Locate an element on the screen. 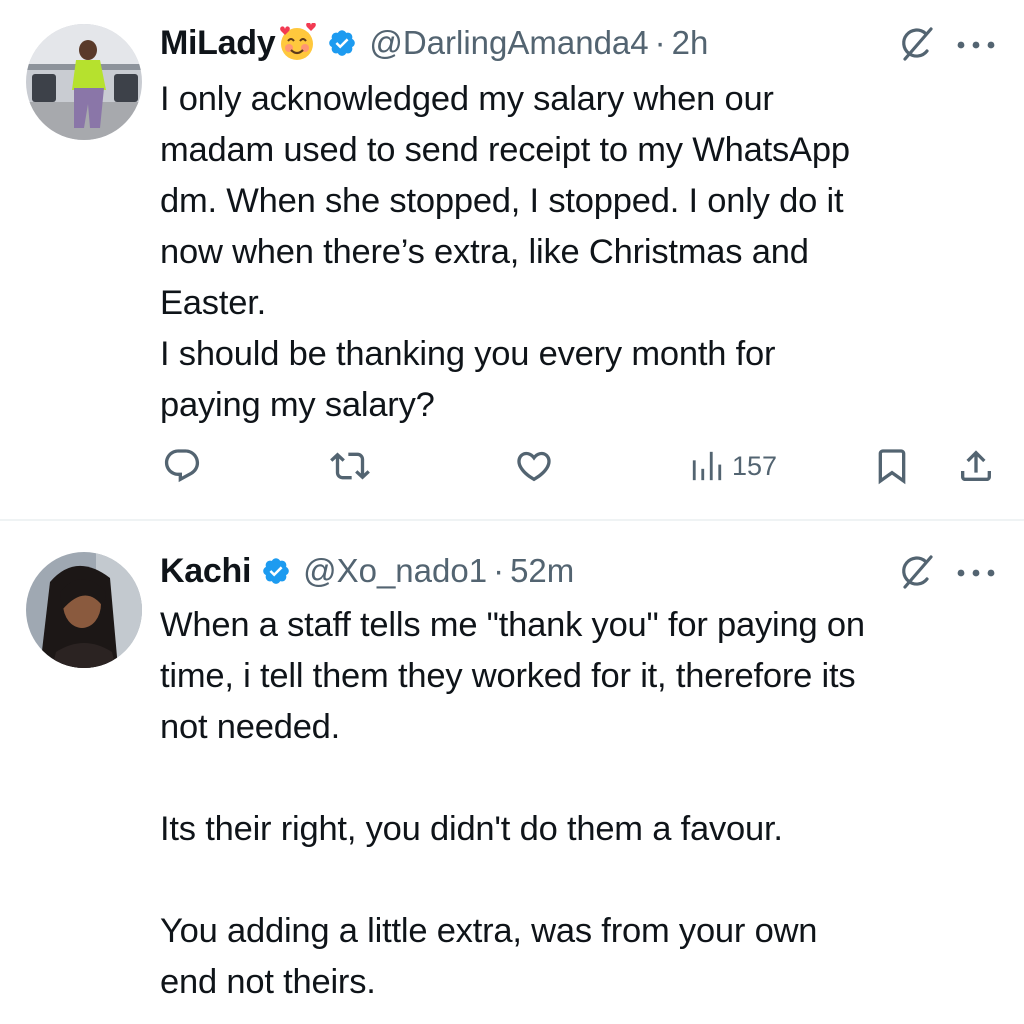 The width and height of the screenshot is (1024, 1024). reply-button is located at coordinates (182, 466).